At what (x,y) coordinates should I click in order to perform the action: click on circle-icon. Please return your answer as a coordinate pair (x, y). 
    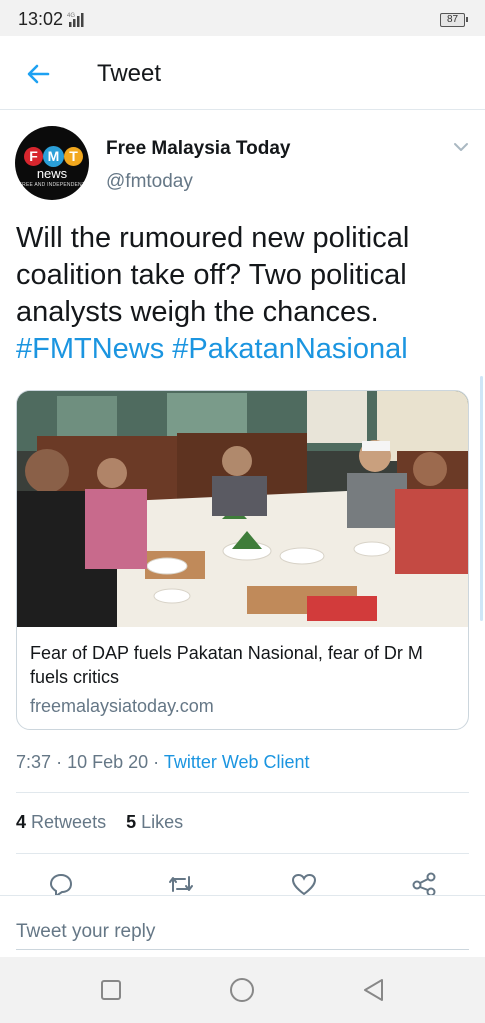
    Looking at the image, I should click on (242, 990).